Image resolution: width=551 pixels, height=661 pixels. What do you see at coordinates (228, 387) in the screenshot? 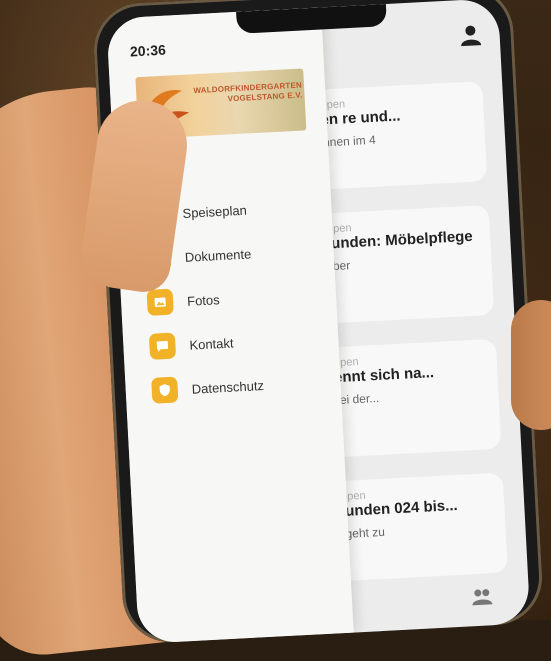
I see `menu-item-label: Datenschutz` at bounding box center [228, 387].